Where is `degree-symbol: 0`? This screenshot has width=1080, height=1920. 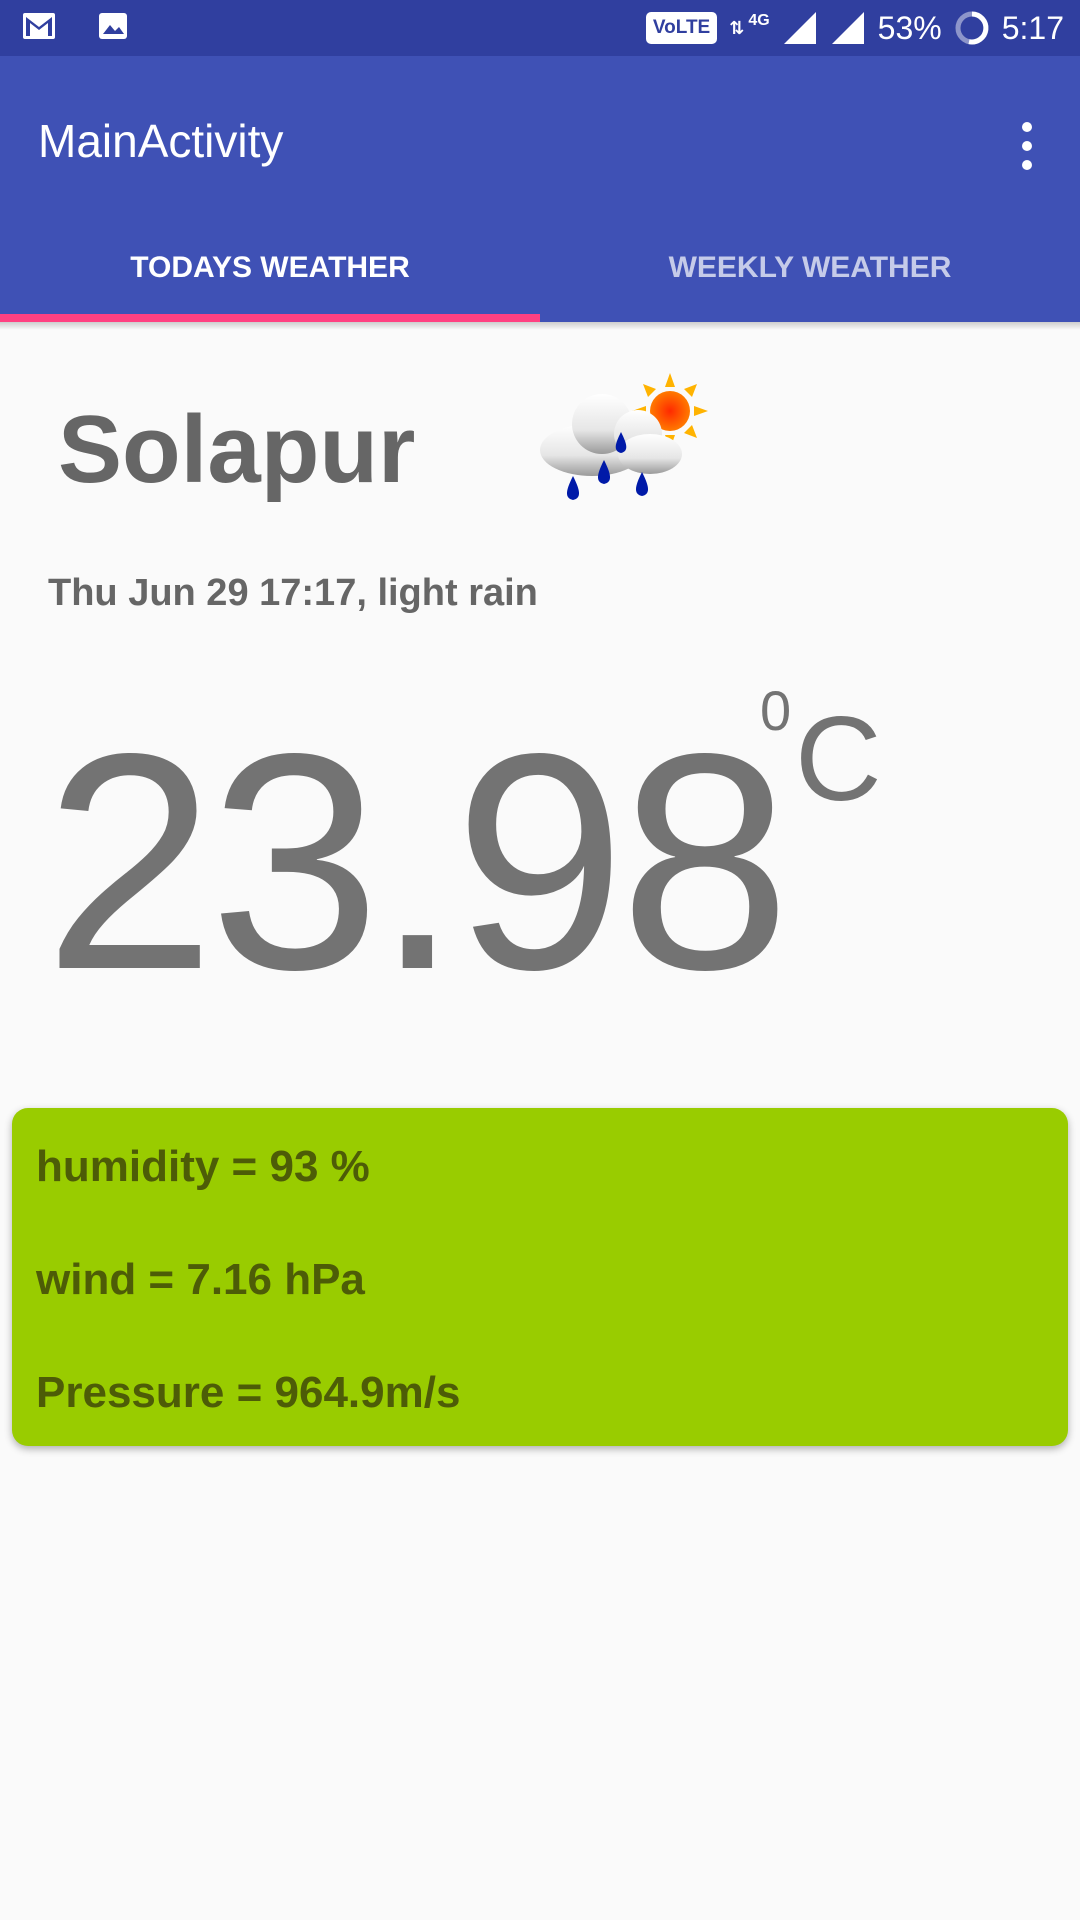
degree-symbol: 0 is located at coordinates (776, 710).